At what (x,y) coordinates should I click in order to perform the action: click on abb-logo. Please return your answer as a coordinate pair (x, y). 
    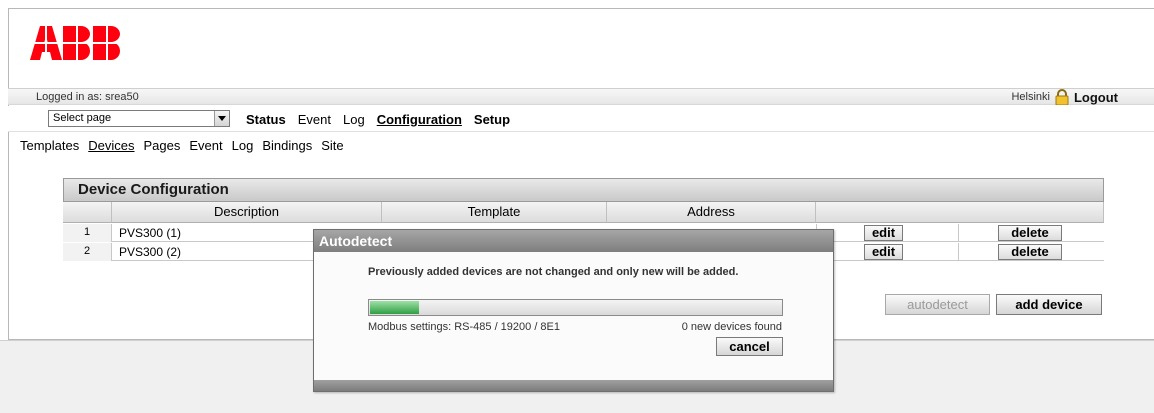
    Looking at the image, I should click on (78, 43).